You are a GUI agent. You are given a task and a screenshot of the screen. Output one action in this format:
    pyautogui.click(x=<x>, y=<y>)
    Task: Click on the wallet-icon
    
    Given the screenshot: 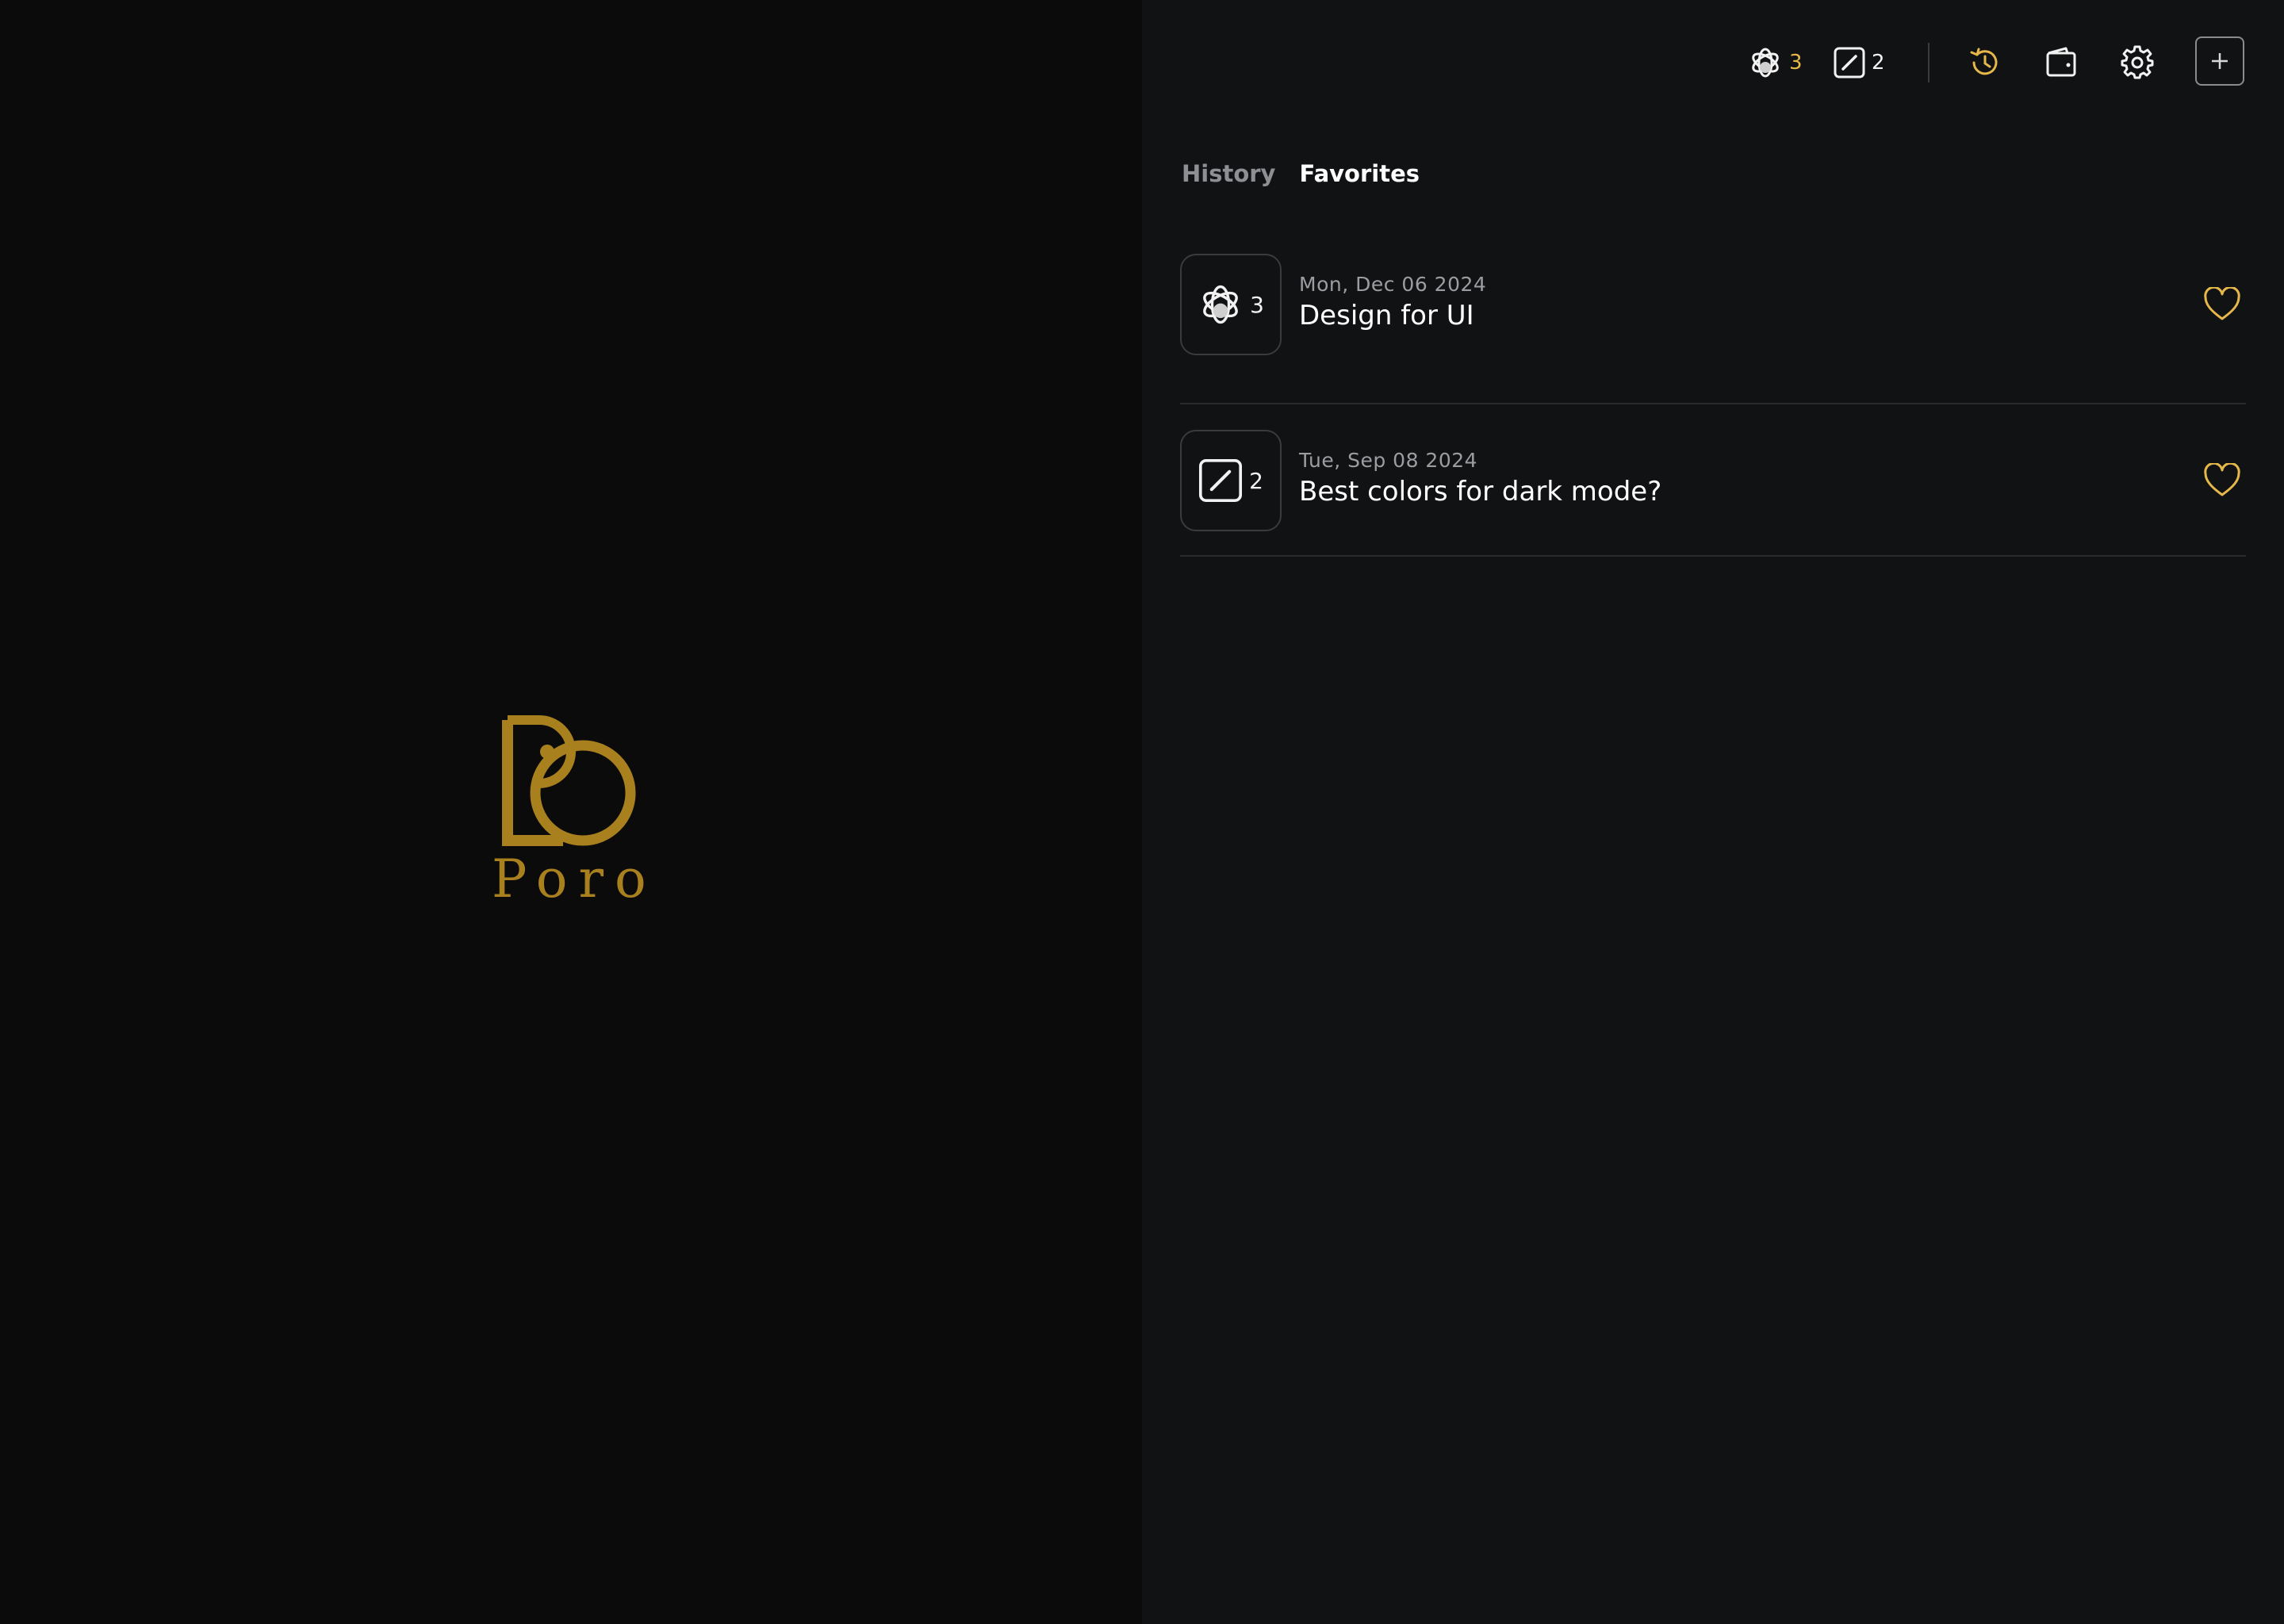 What is the action you would take?
    pyautogui.click(x=2061, y=62)
    